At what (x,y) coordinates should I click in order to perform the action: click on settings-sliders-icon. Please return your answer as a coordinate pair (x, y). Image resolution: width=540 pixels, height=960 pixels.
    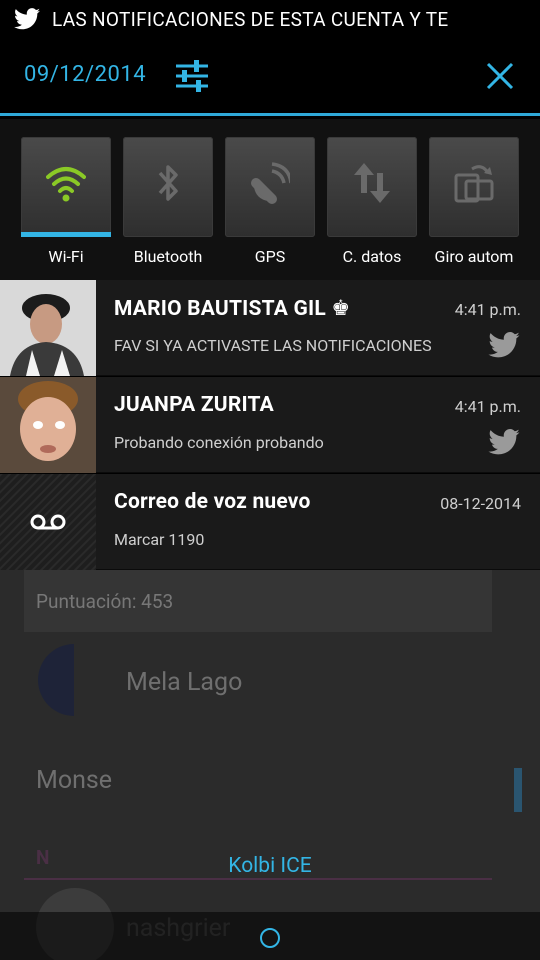
    Looking at the image, I should click on (192, 76).